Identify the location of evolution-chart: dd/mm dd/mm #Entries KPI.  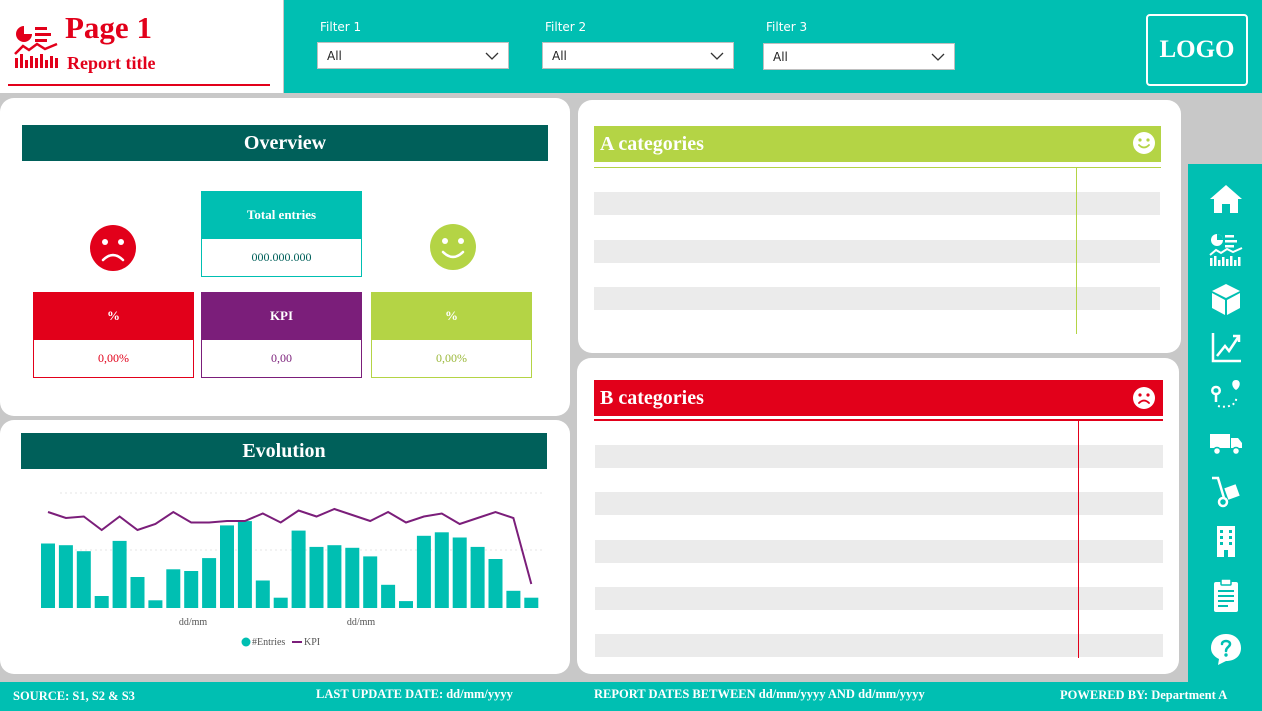
(293, 570).